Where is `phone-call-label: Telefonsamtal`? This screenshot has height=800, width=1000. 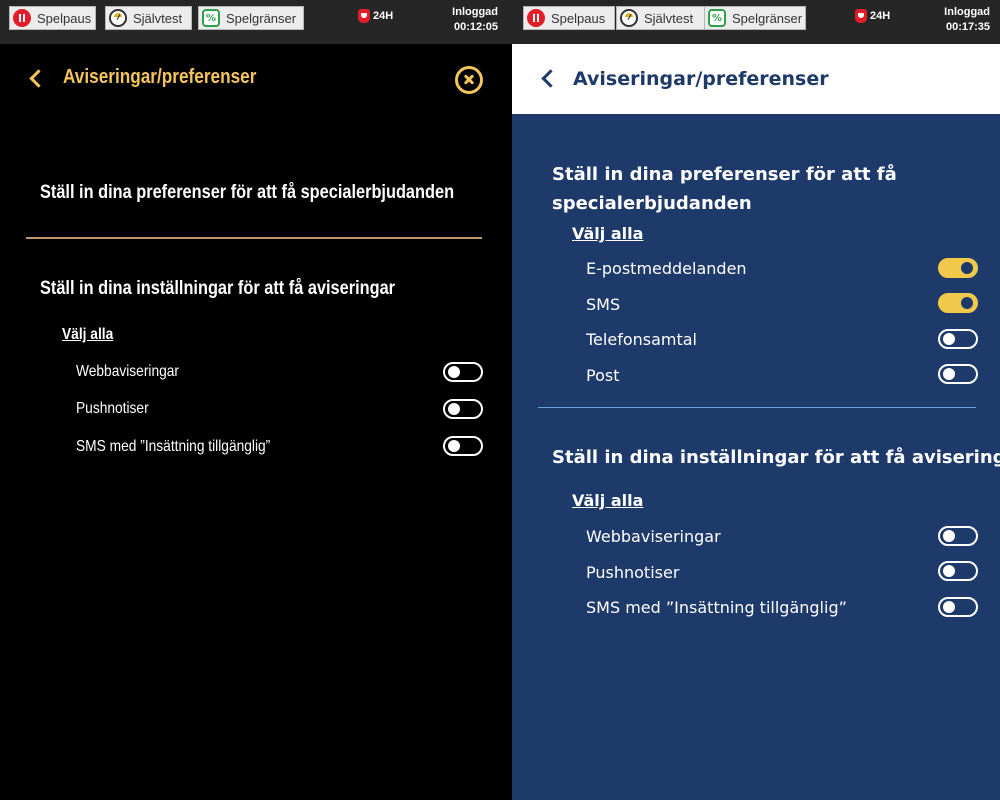
phone-call-label: Telefonsamtal is located at coordinates (641, 339).